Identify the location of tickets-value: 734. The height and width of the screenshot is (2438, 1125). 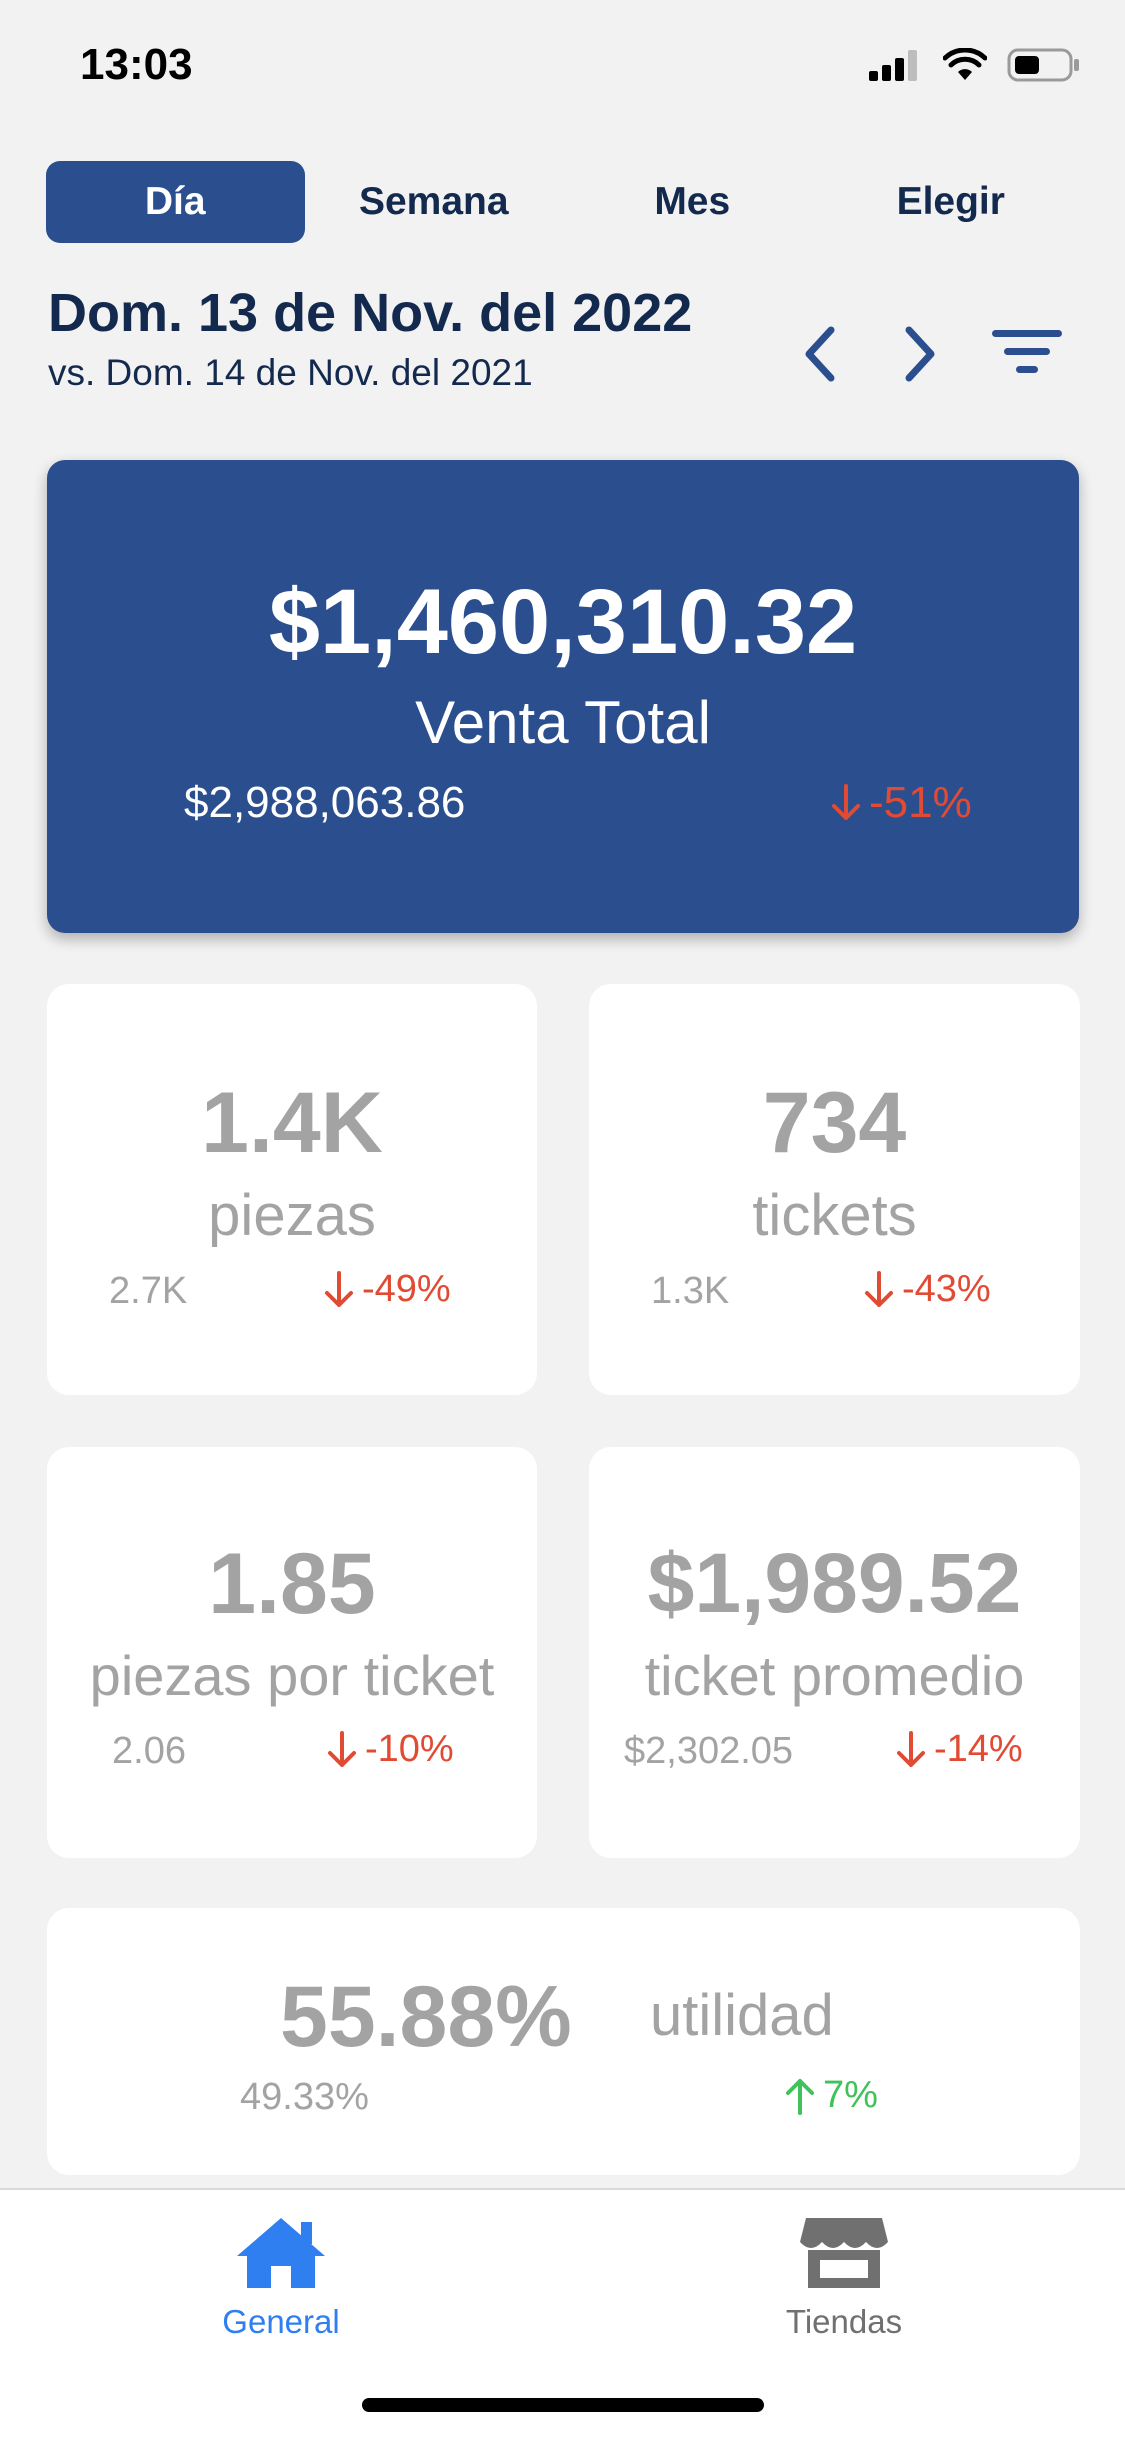
(834, 1123).